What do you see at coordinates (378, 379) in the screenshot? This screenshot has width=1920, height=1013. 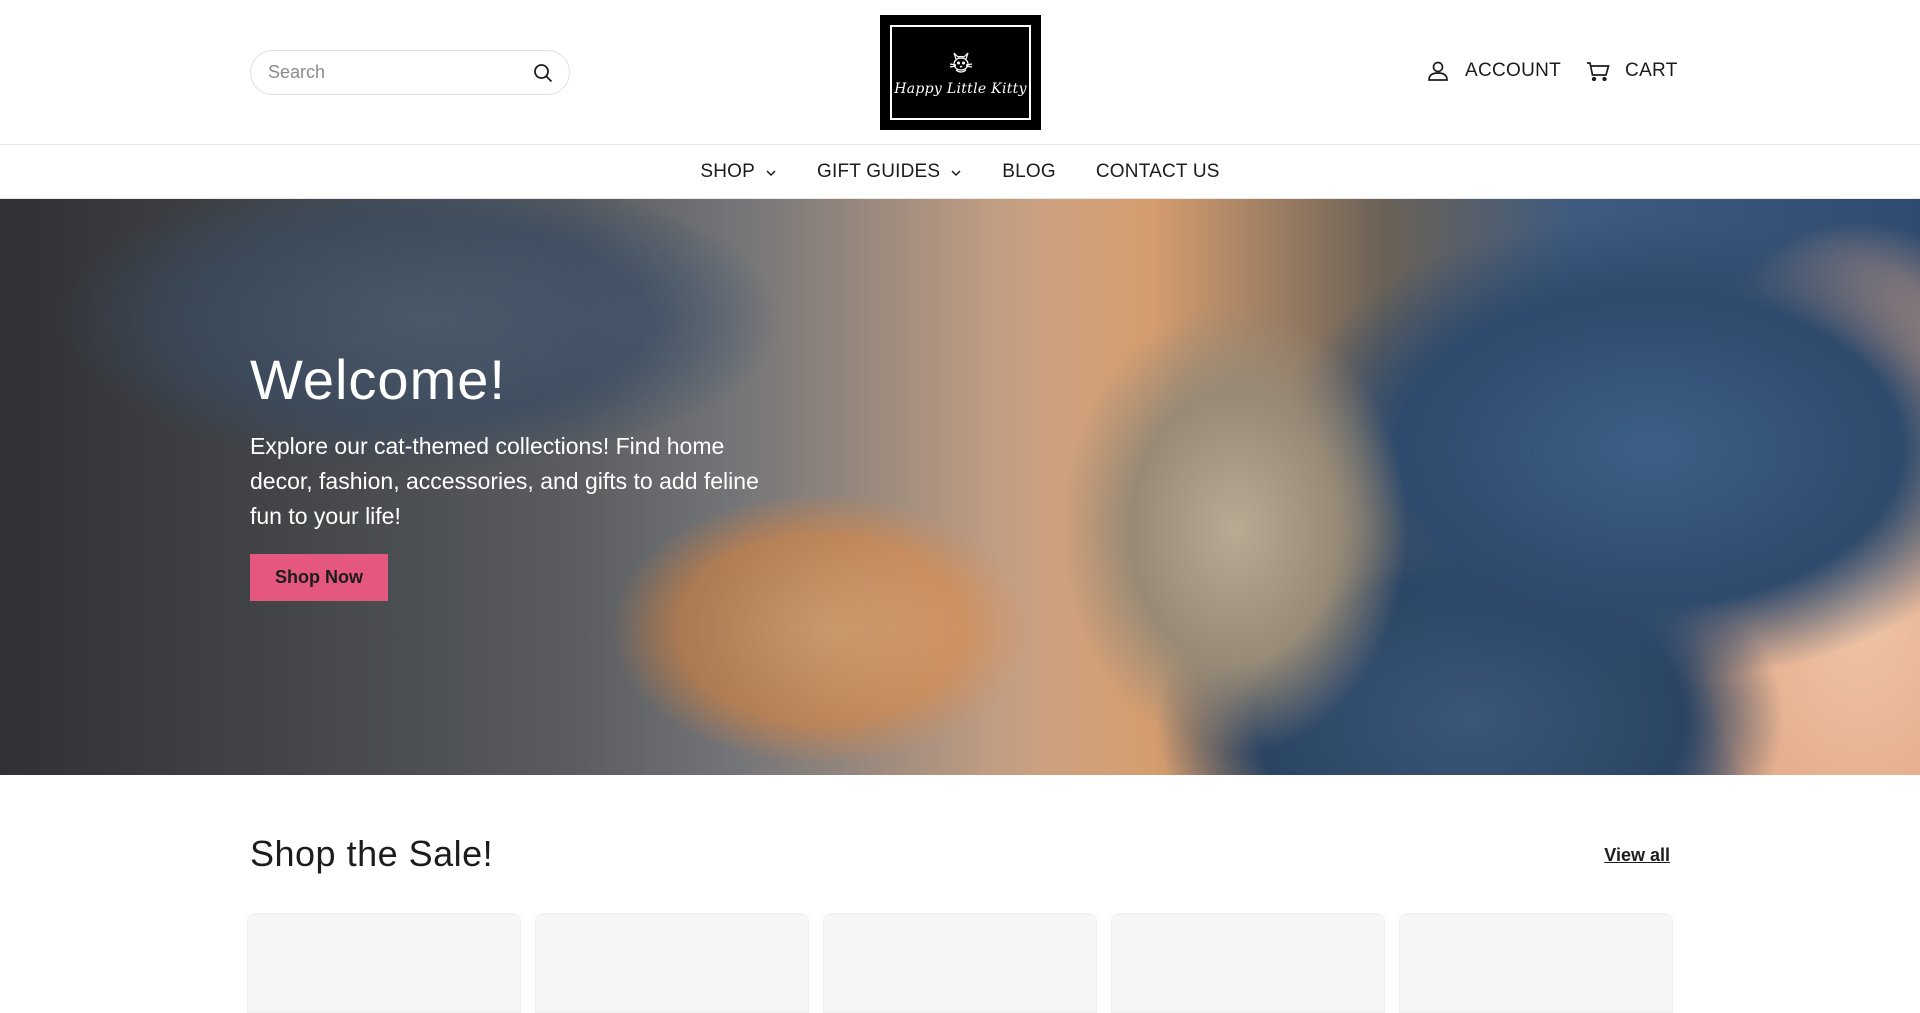 I see `hero-title: Welcome!` at bounding box center [378, 379].